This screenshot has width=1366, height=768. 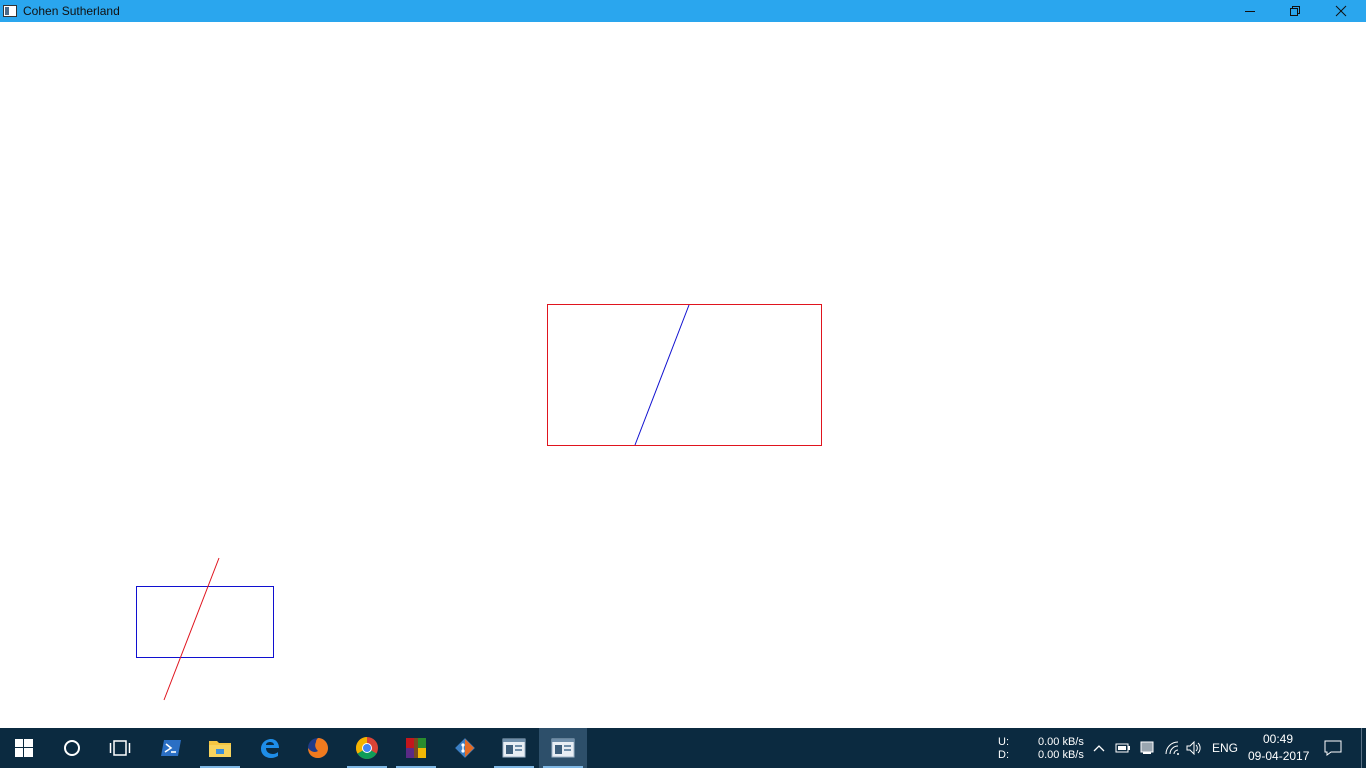 What do you see at coordinates (1061, 755) in the screenshot?
I see `download-speed: 0.00 kB/s` at bounding box center [1061, 755].